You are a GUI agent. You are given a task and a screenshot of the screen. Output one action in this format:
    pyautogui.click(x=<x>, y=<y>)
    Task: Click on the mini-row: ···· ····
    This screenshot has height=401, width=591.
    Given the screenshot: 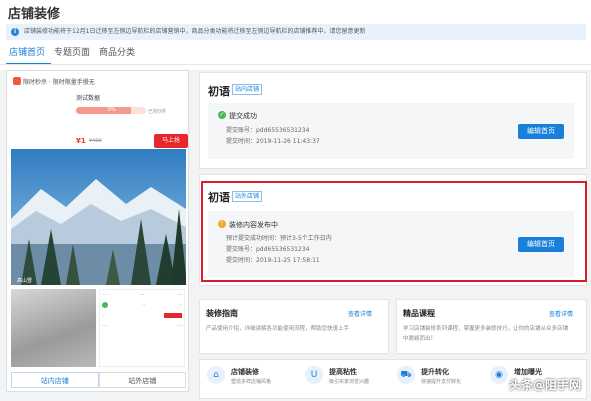 What is the action you would take?
    pyautogui.click(x=142, y=325)
    